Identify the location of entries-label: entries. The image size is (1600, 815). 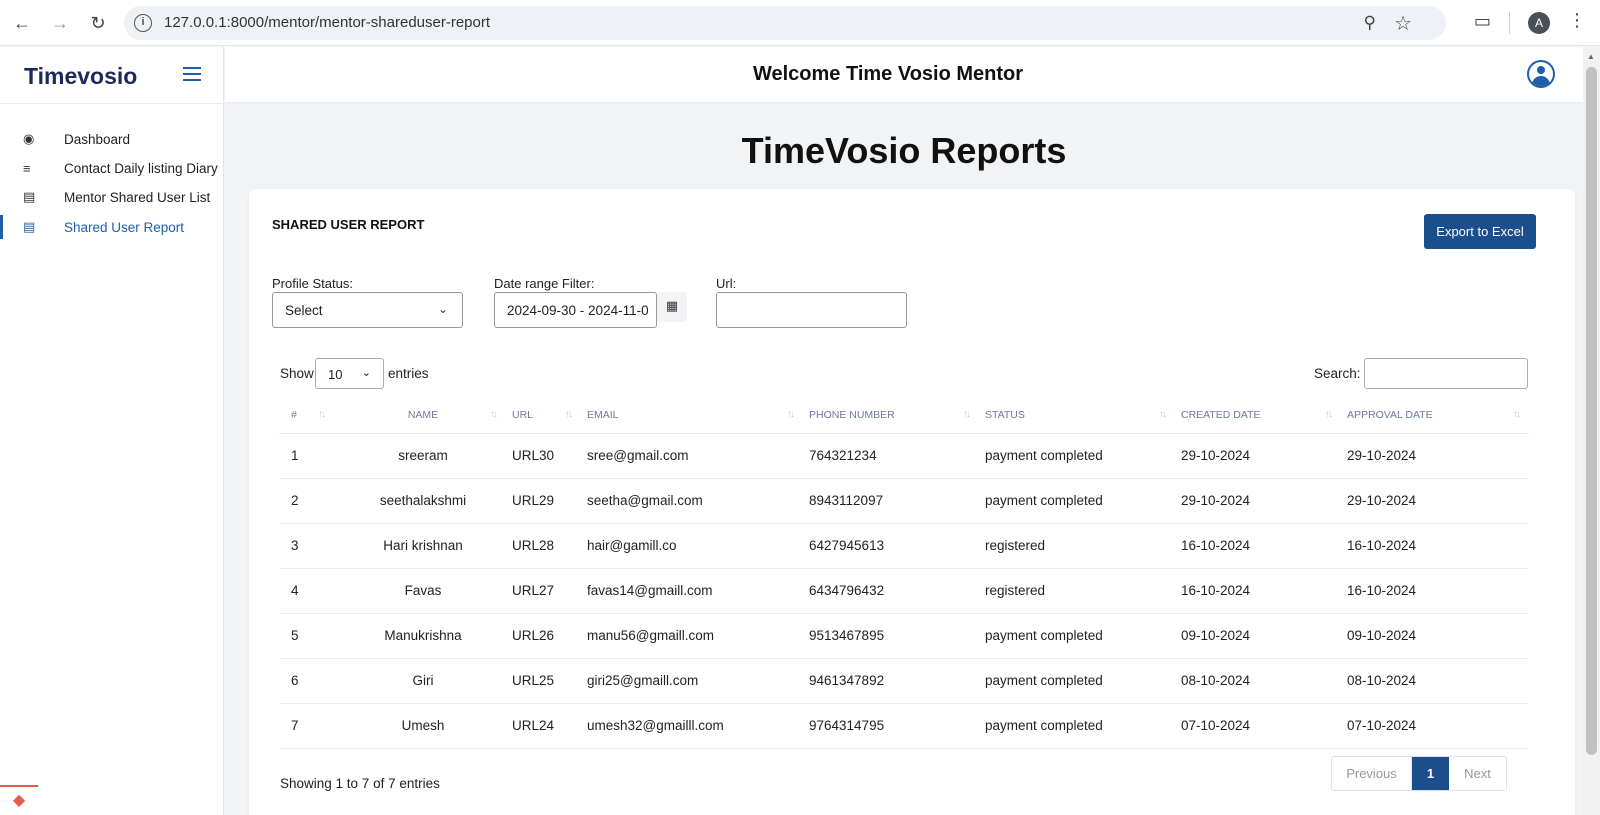
(408, 373).